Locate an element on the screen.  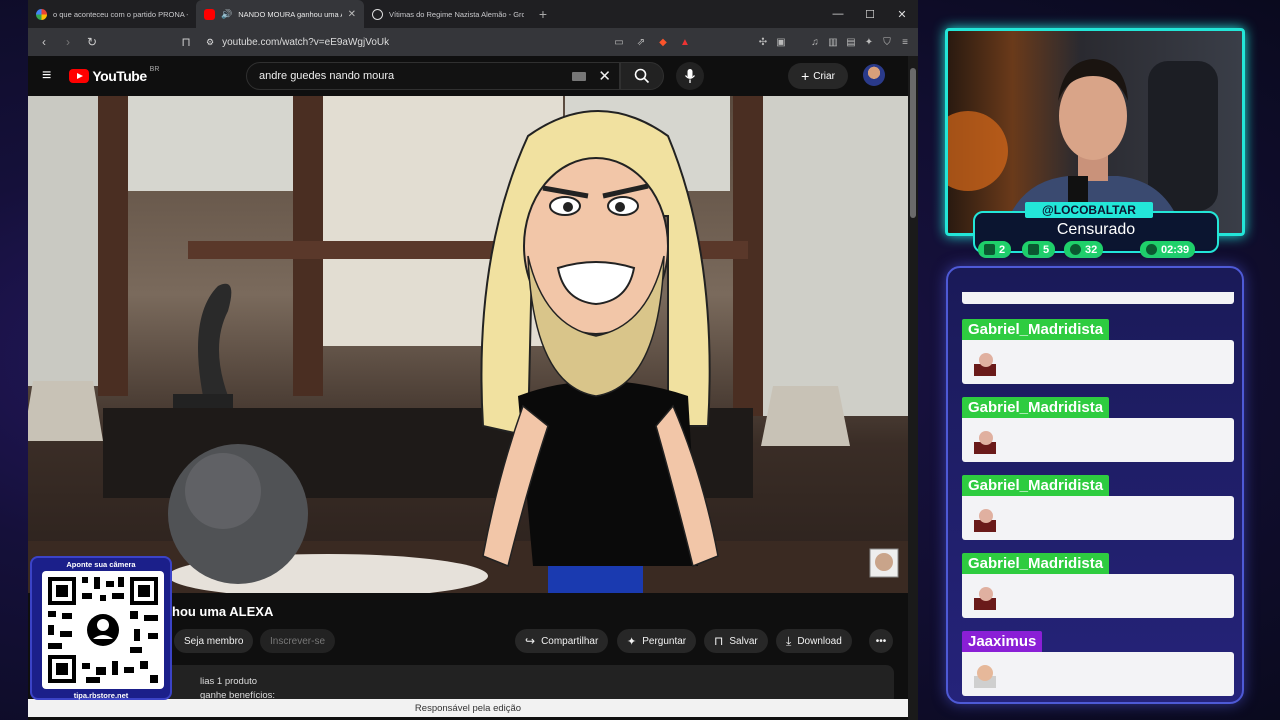
download-icon: ⤓ is located at coordinates (789, 640).